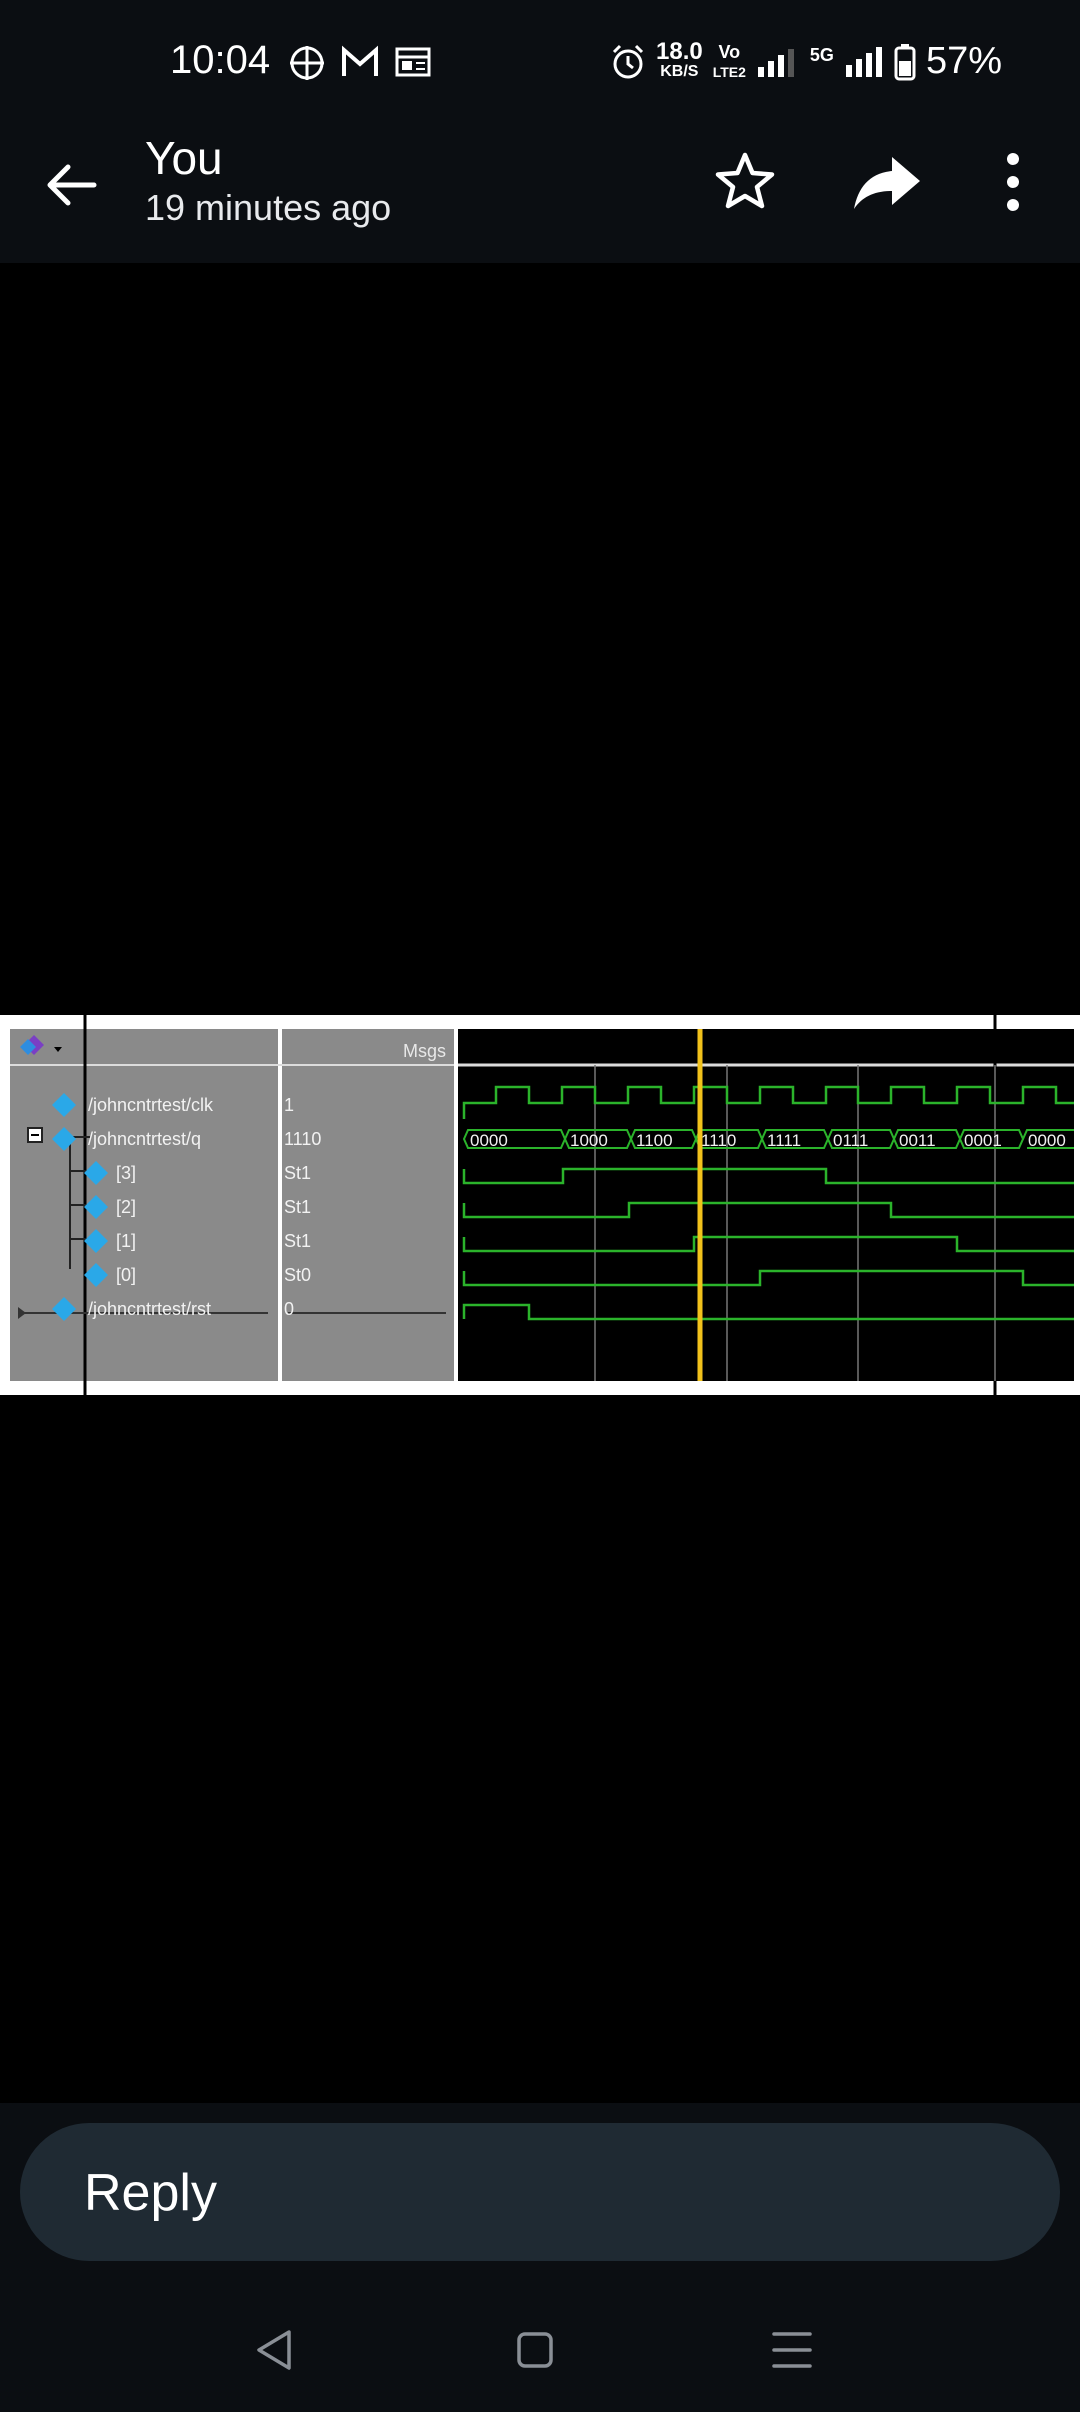 The image size is (1080, 2412). What do you see at coordinates (297, 1275) in the screenshot?
I see `signal-value: St0` at bounding box center [297, 1275].